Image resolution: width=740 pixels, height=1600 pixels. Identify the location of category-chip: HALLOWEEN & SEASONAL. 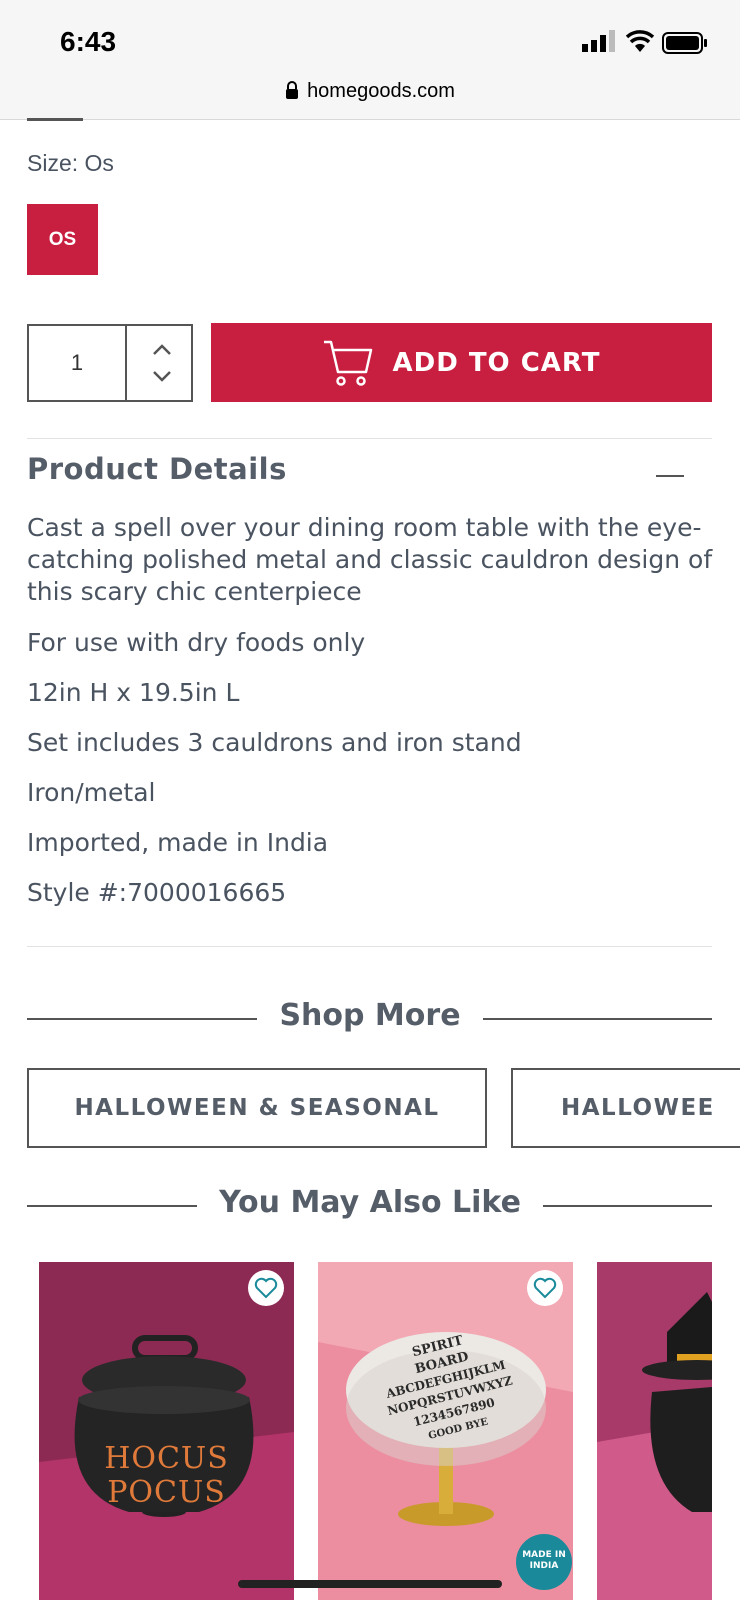
(257, 1108).